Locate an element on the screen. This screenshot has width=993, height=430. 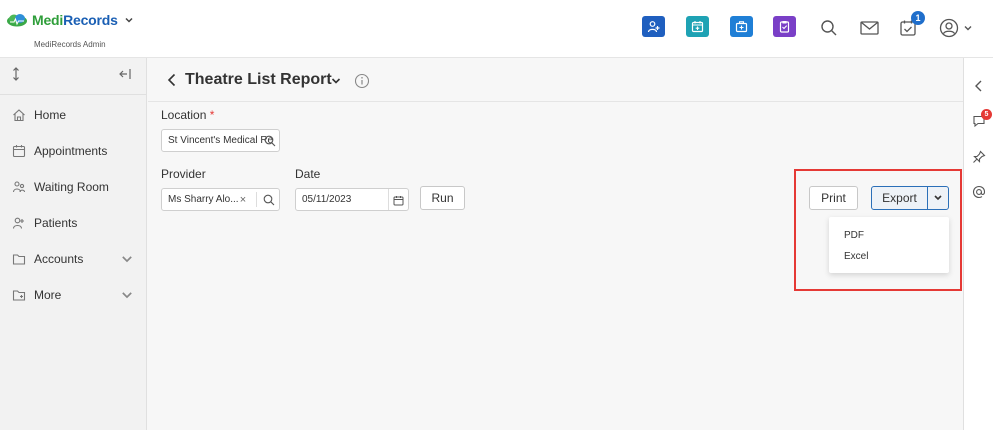
waiting-room-icon is located at coordinates (19, 187).